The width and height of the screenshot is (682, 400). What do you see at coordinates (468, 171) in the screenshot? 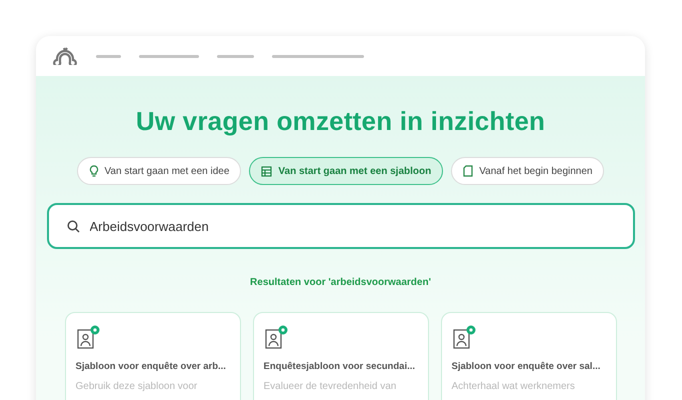
I see `page-icon` at bounding box center [468, 171].